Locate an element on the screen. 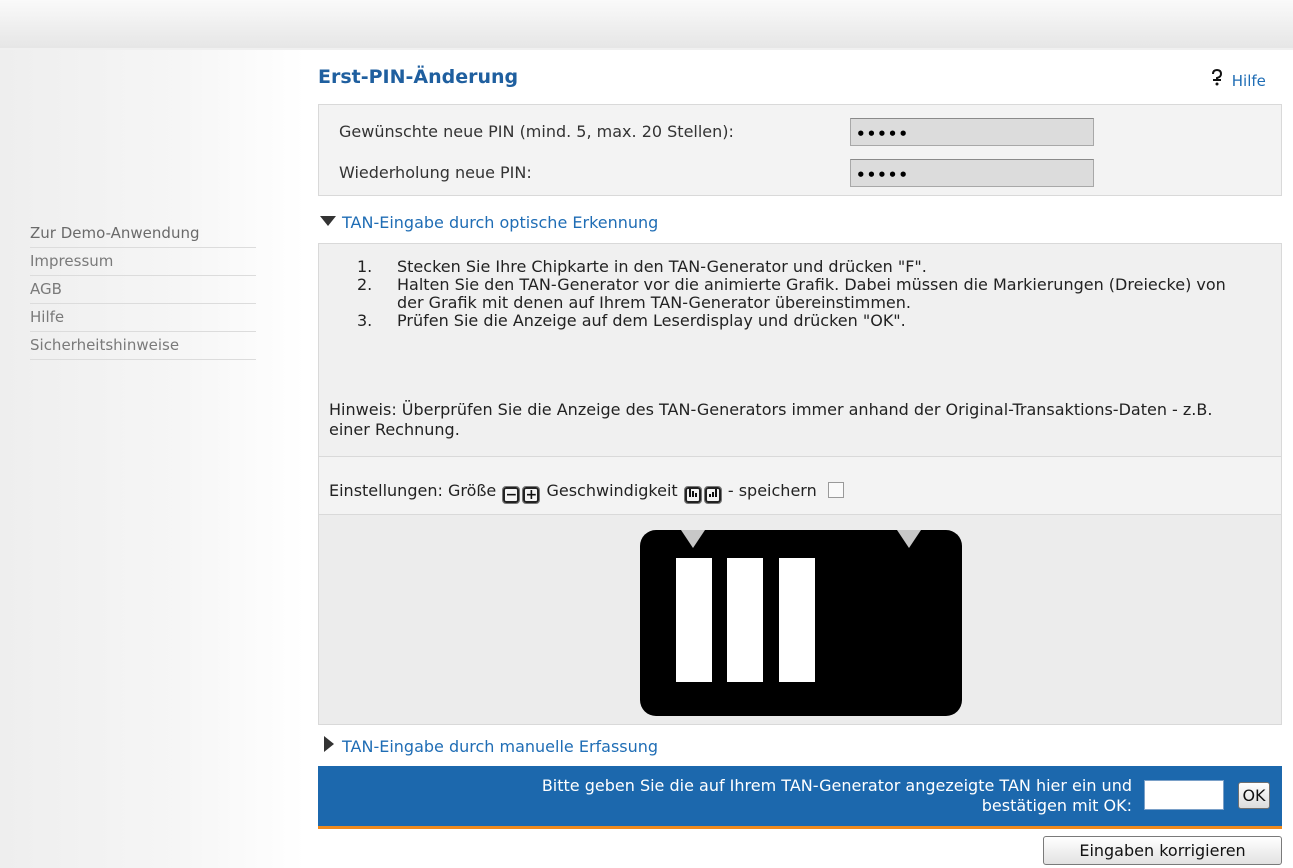  sidebar-item-agb: AGB is located at coordinates (143, 290).